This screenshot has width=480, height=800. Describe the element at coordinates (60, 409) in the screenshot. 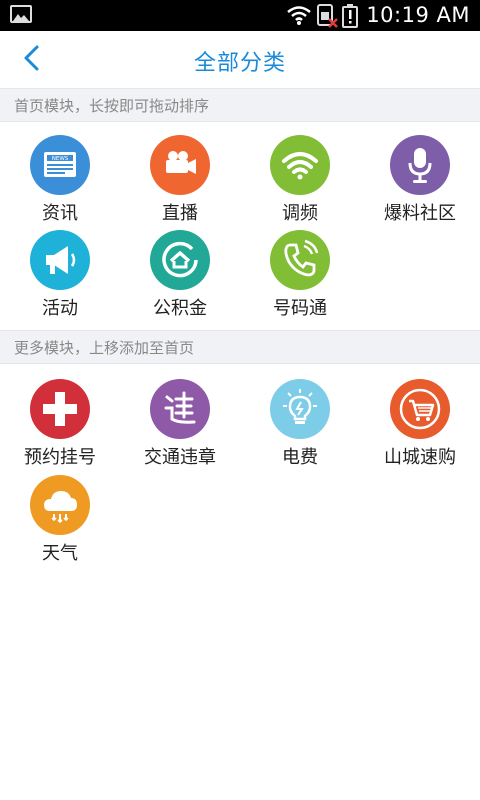

I see `medical-cross-icon` at that location.